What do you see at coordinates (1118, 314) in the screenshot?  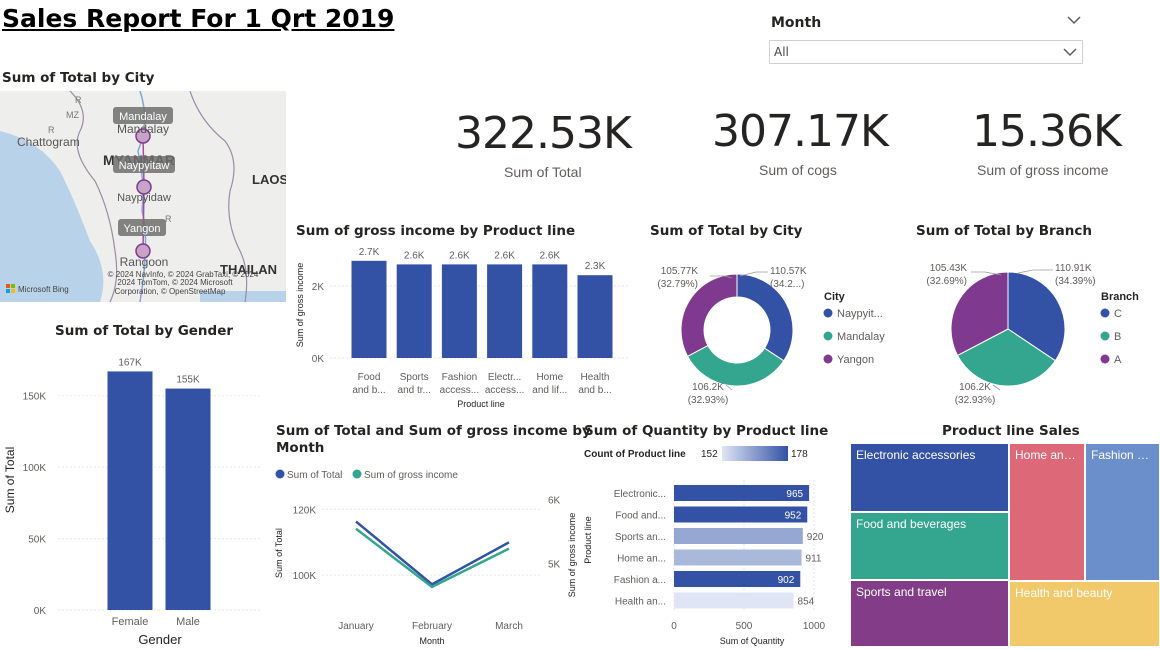 I see `branch-pie-legend-item: C` at bounding box center [1118, 314].